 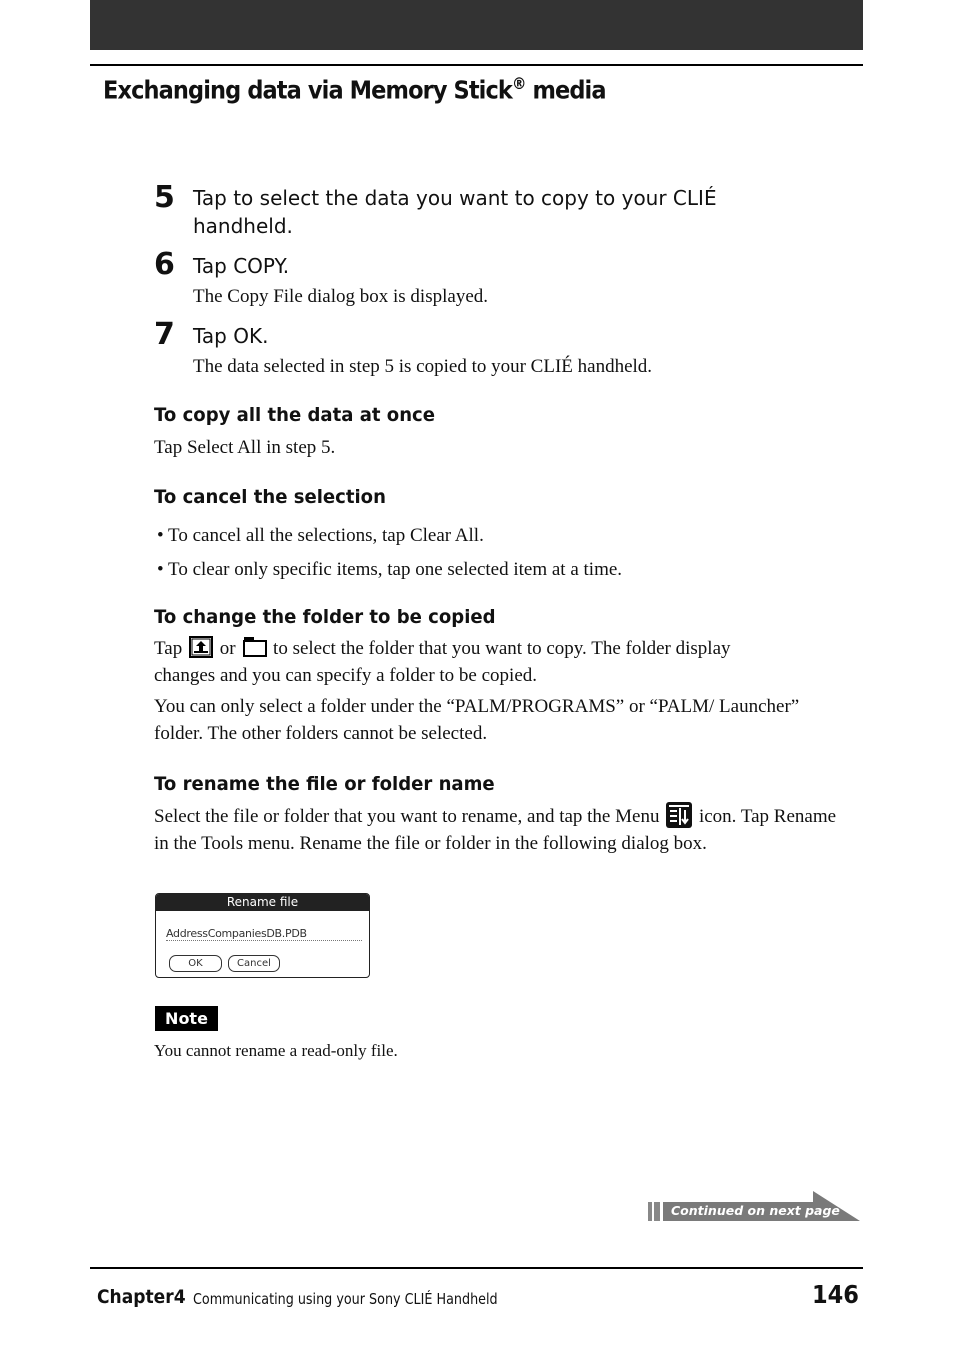 What do you see at coordinates (270, 497) in the screenshot?
I see `subheading-cancel: To cancel the selection` at bounding box center [270, 497].